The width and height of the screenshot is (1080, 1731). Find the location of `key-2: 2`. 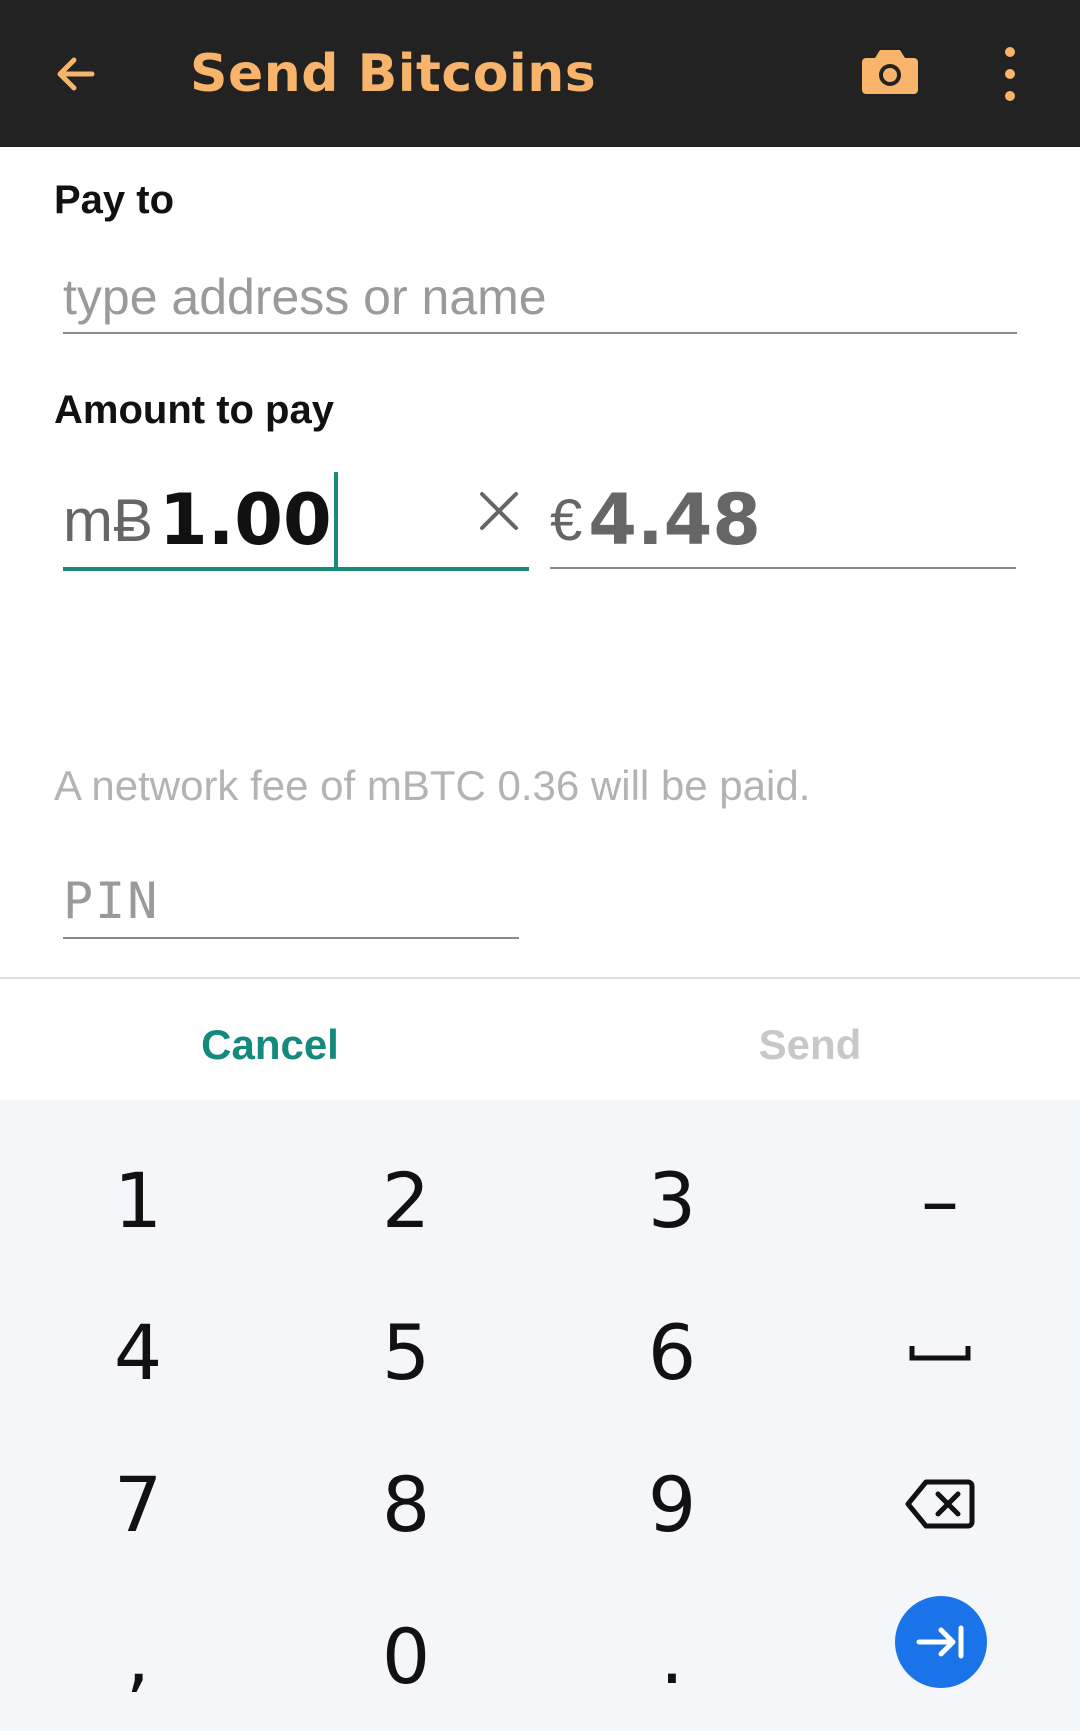

key-2: 2 is located at coordinates (406, 1200).